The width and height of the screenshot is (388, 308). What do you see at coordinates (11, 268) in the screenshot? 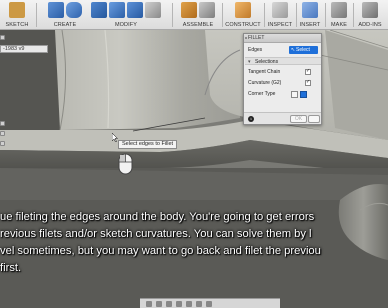
I see `caption-line: first.` at bounding box center [11, 268].